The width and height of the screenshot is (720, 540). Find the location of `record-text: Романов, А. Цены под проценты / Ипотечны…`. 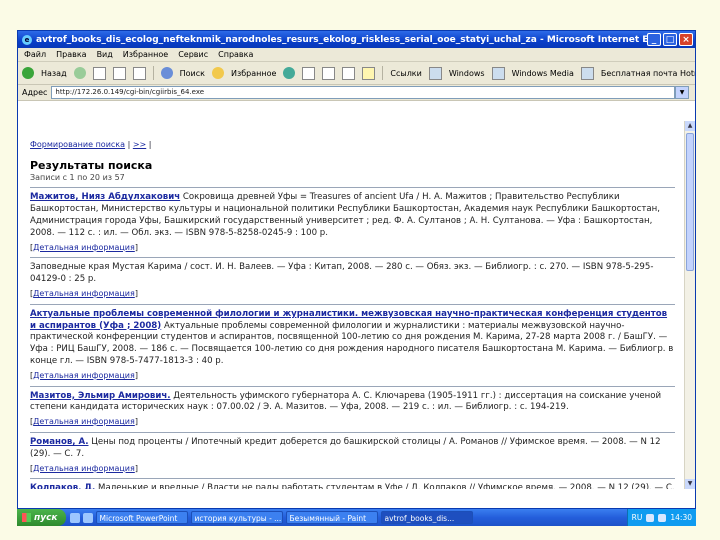

record-text: Романов, А. Цены под проценты / Ипотечны… is located at coordinates (352, 449).